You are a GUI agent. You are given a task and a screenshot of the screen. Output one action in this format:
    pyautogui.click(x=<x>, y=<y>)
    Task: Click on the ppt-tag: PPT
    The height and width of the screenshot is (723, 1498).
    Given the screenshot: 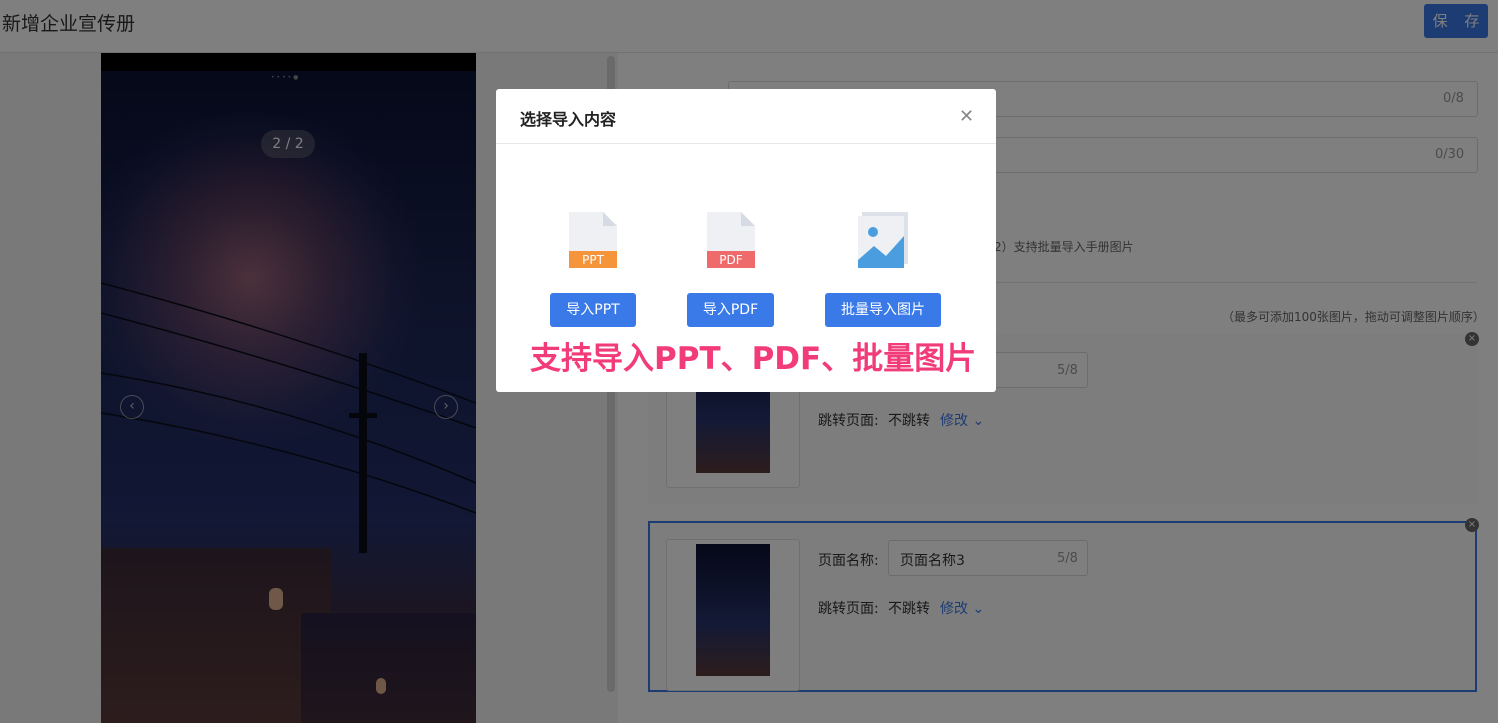 What is the action you would take?
    pyautogui.click(x=593, y=260)
    